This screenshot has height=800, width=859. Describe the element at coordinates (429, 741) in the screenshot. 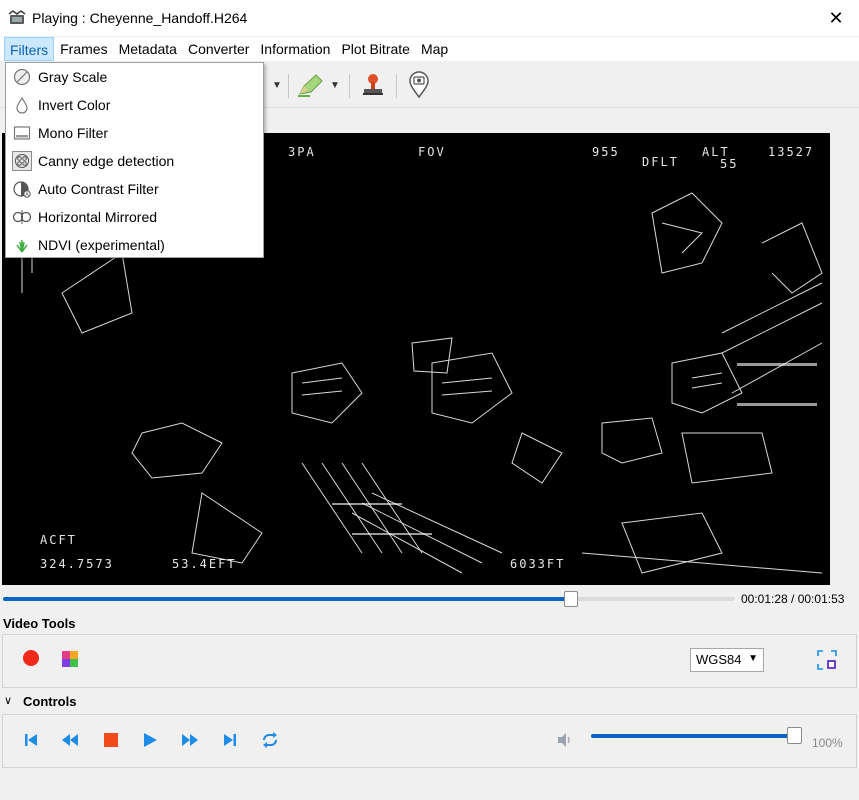

I see `controls-panel` at that location.